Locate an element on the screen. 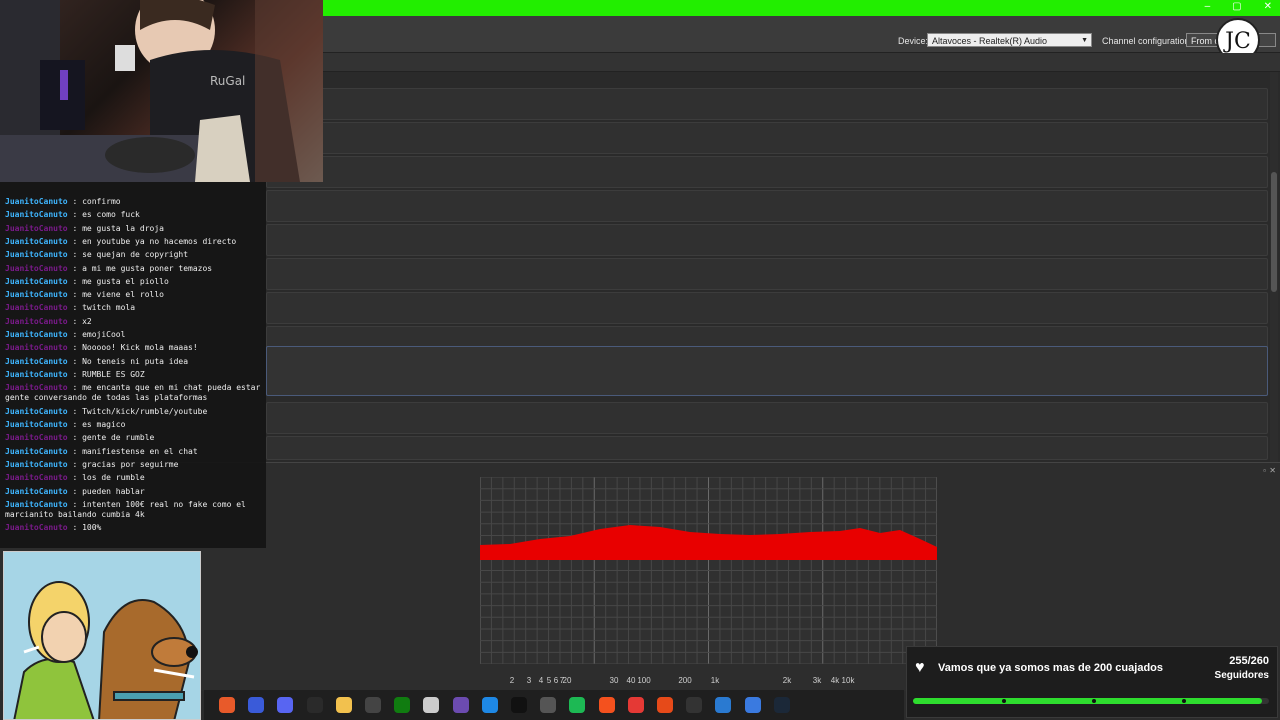 The width and height of the screenshot is (1280, 720). obs-icon is located at coordinates (314, 705).